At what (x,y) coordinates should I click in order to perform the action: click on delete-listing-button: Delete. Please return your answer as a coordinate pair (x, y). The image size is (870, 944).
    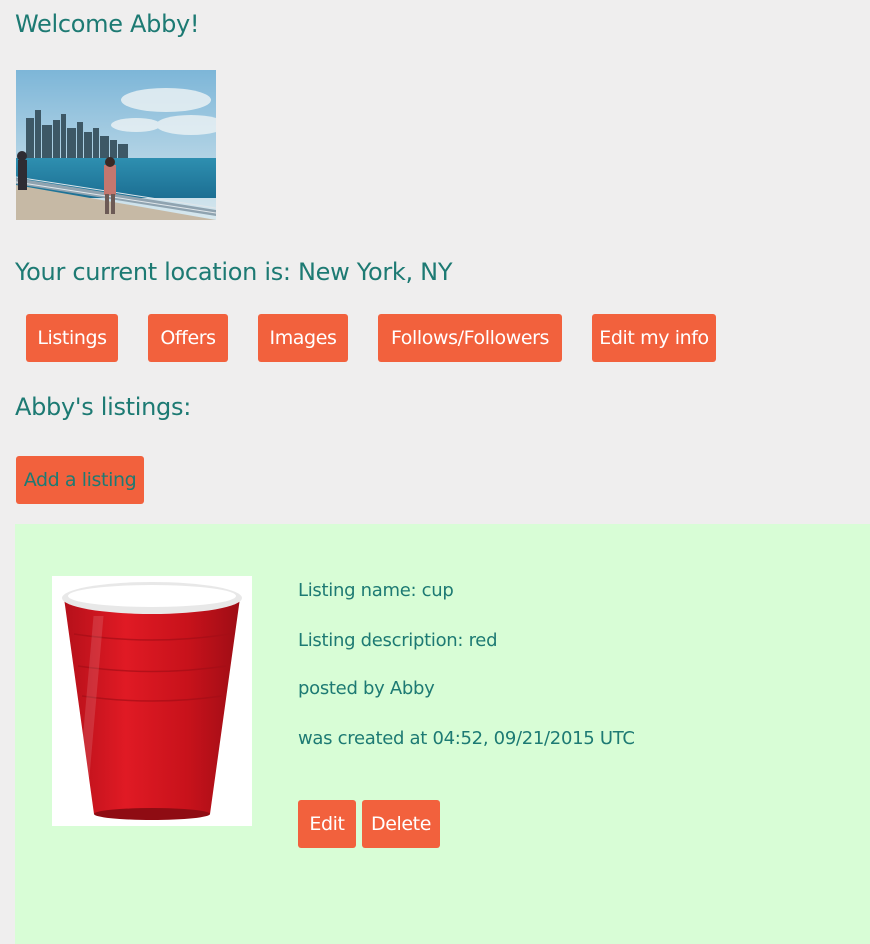
    Looking at the image, I should click on (401, 824).